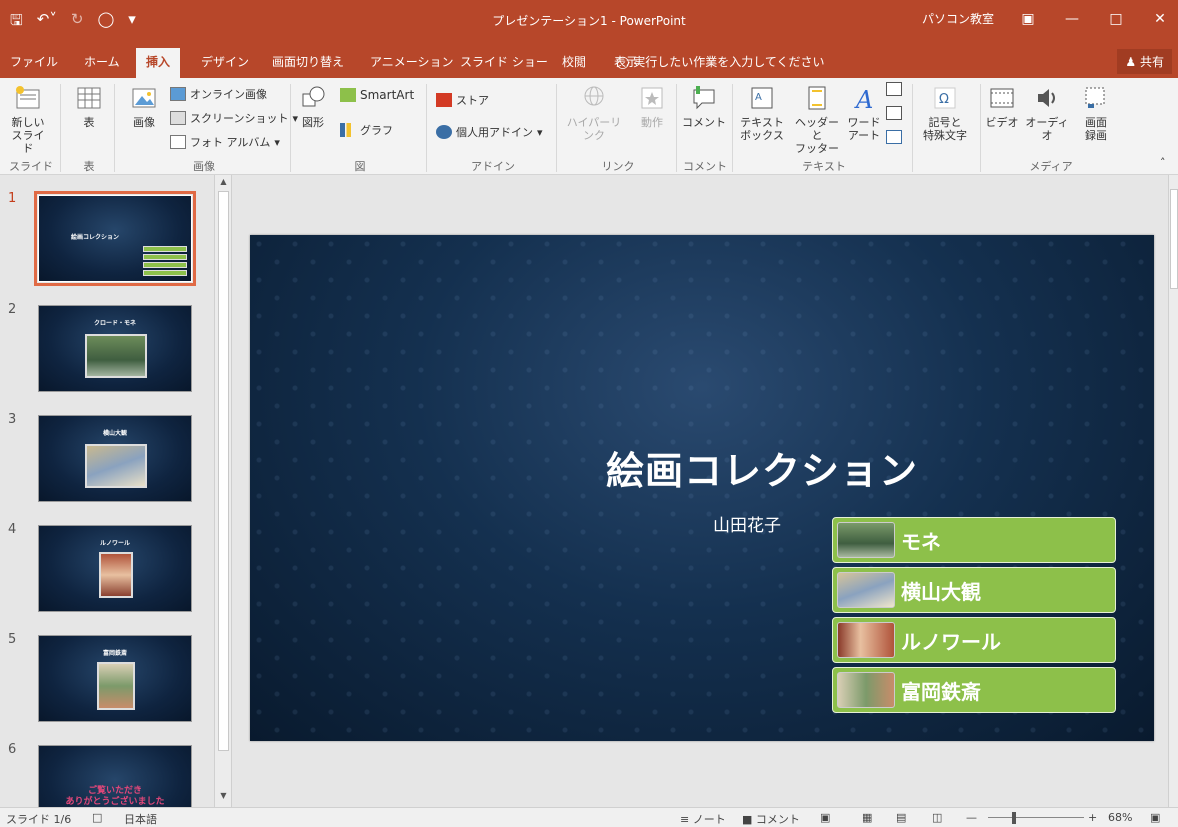 The width and height of the screenshot is (1178, 827). I want to click on new-slide-button: 新しい スライド, so click(28, 119).